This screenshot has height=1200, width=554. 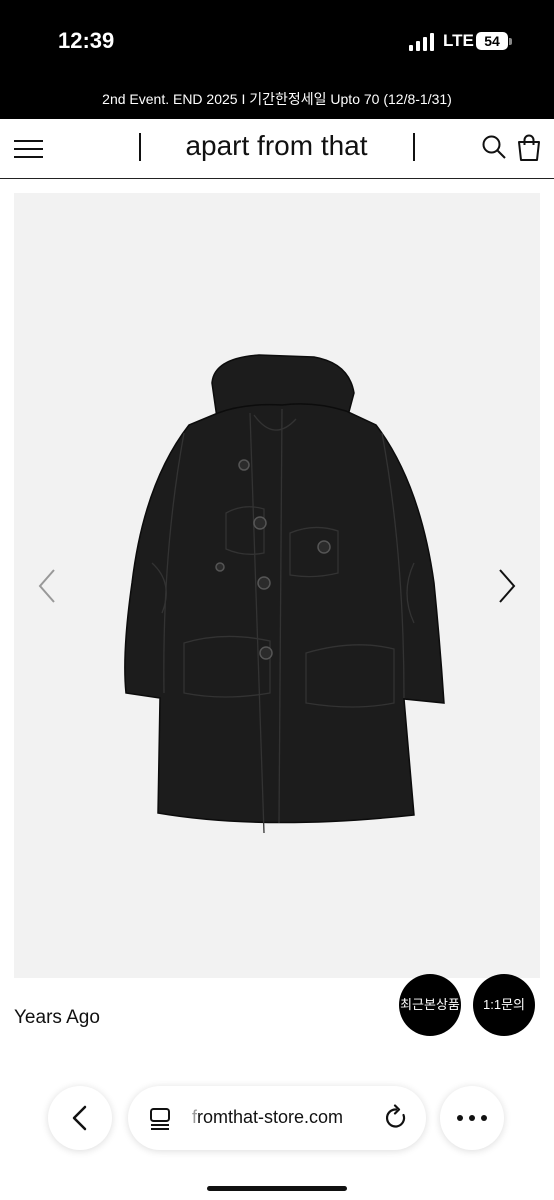 I want to click on product-name: Years Ago, so click(x=57, y=1017).